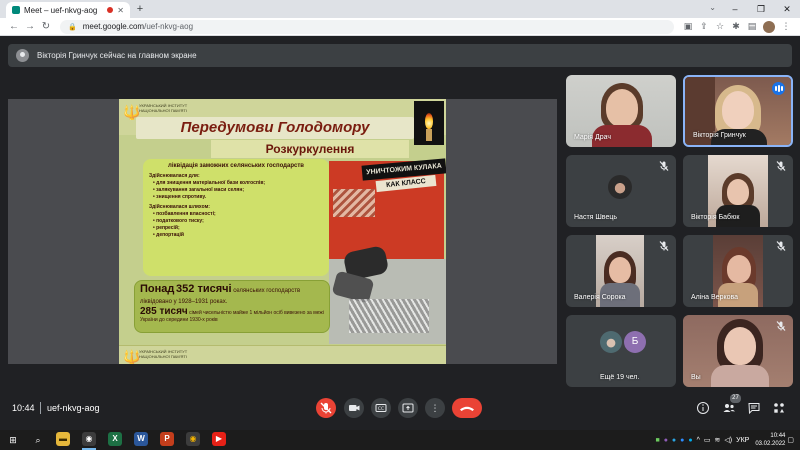 Image resolution: width=800 pixels, height=450 pixels. I want to click on search-icon: ⌕, so click(38, 440).